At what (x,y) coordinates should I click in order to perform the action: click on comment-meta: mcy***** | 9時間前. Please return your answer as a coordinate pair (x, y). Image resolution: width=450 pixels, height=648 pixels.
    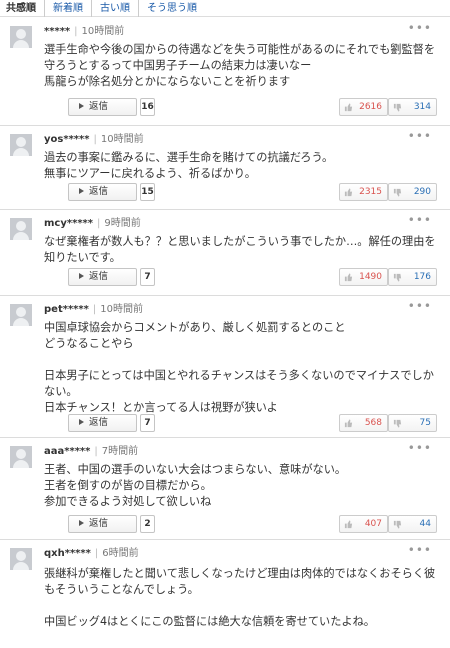
    Looking at the image, I should click on (92, 223).